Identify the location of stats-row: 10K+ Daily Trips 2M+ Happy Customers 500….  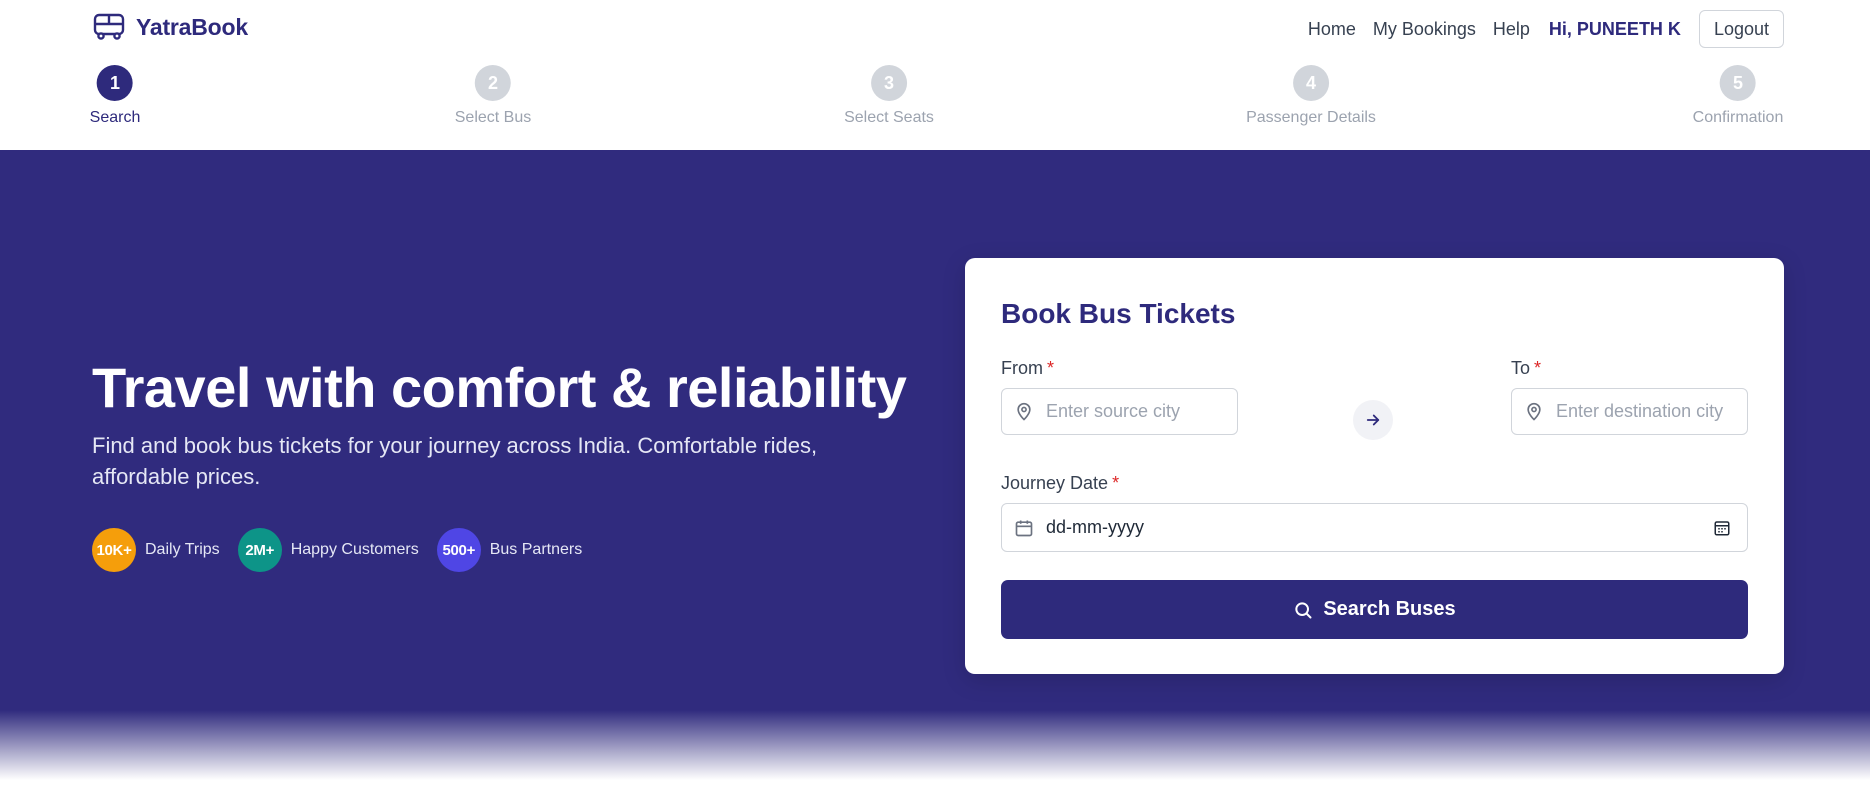
(346, 550).